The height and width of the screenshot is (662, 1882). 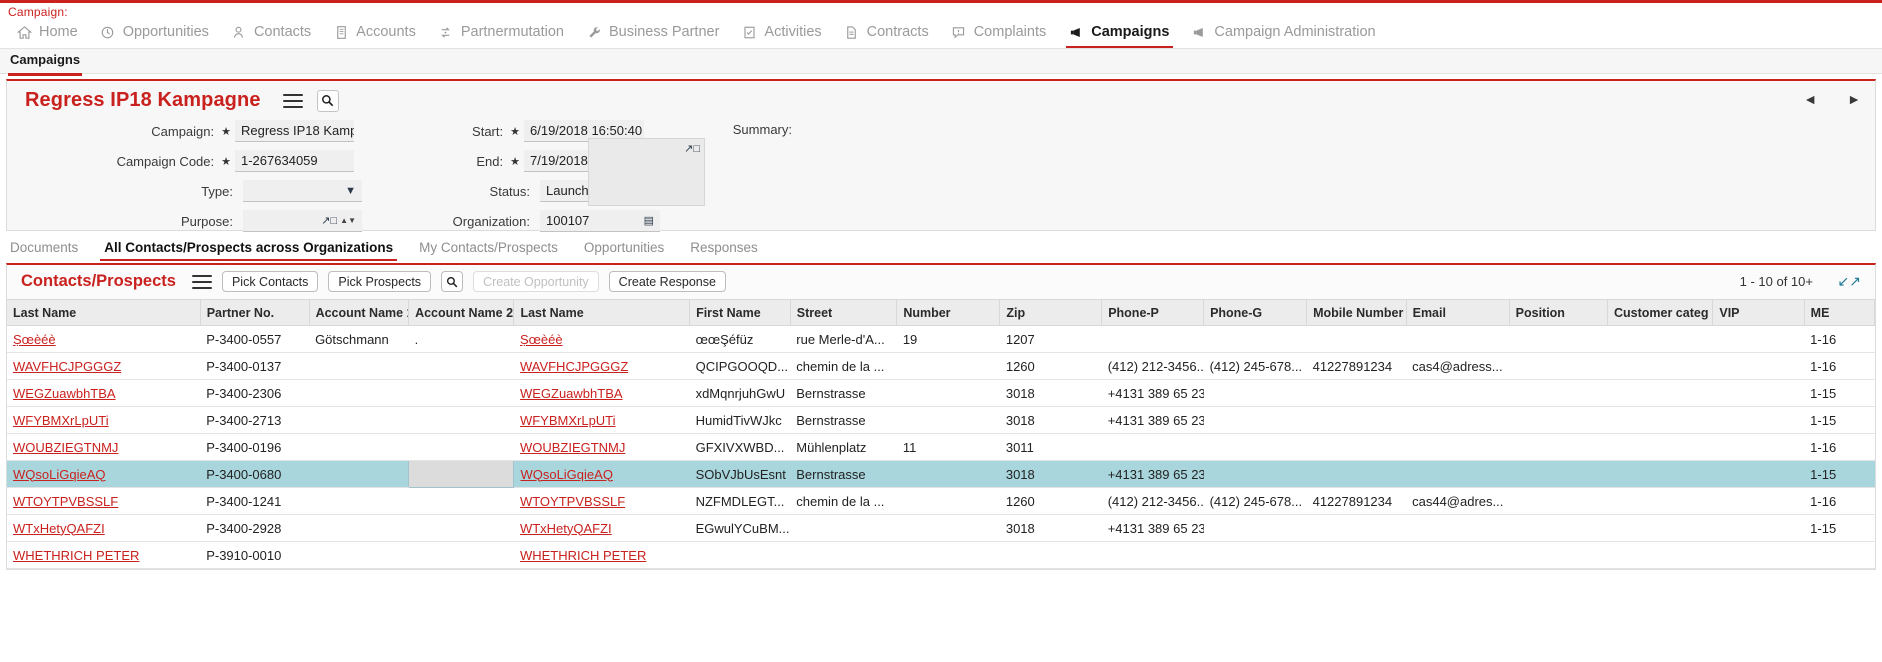 What do you see at coordinates (375, 34) in the screenshot?
I see `nav-item-accounts: Accounts` at bounding box center [375, 34].